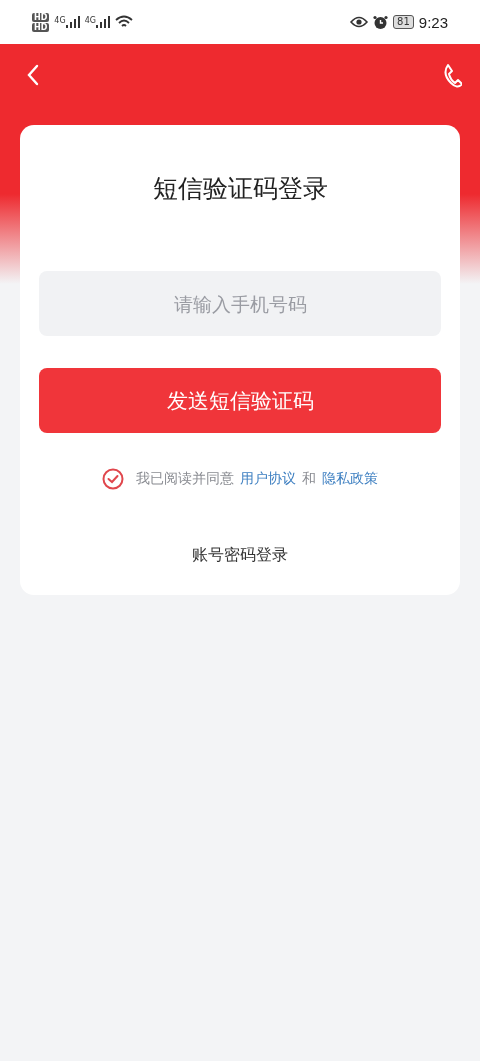  I want to click on page-title: 短信验证码登录, so click(240, 189).